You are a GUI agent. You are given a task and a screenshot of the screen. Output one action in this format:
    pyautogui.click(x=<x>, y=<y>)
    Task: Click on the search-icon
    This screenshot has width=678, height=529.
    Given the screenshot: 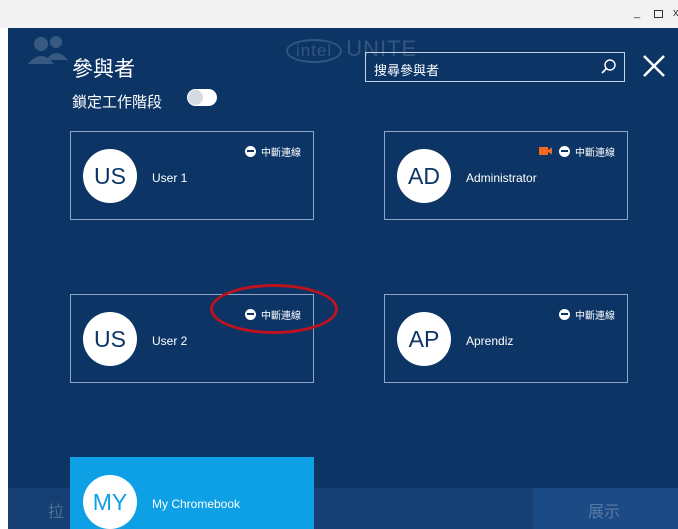 What is the action you would take?
    pyautogui.click(x=609, y=67)
    